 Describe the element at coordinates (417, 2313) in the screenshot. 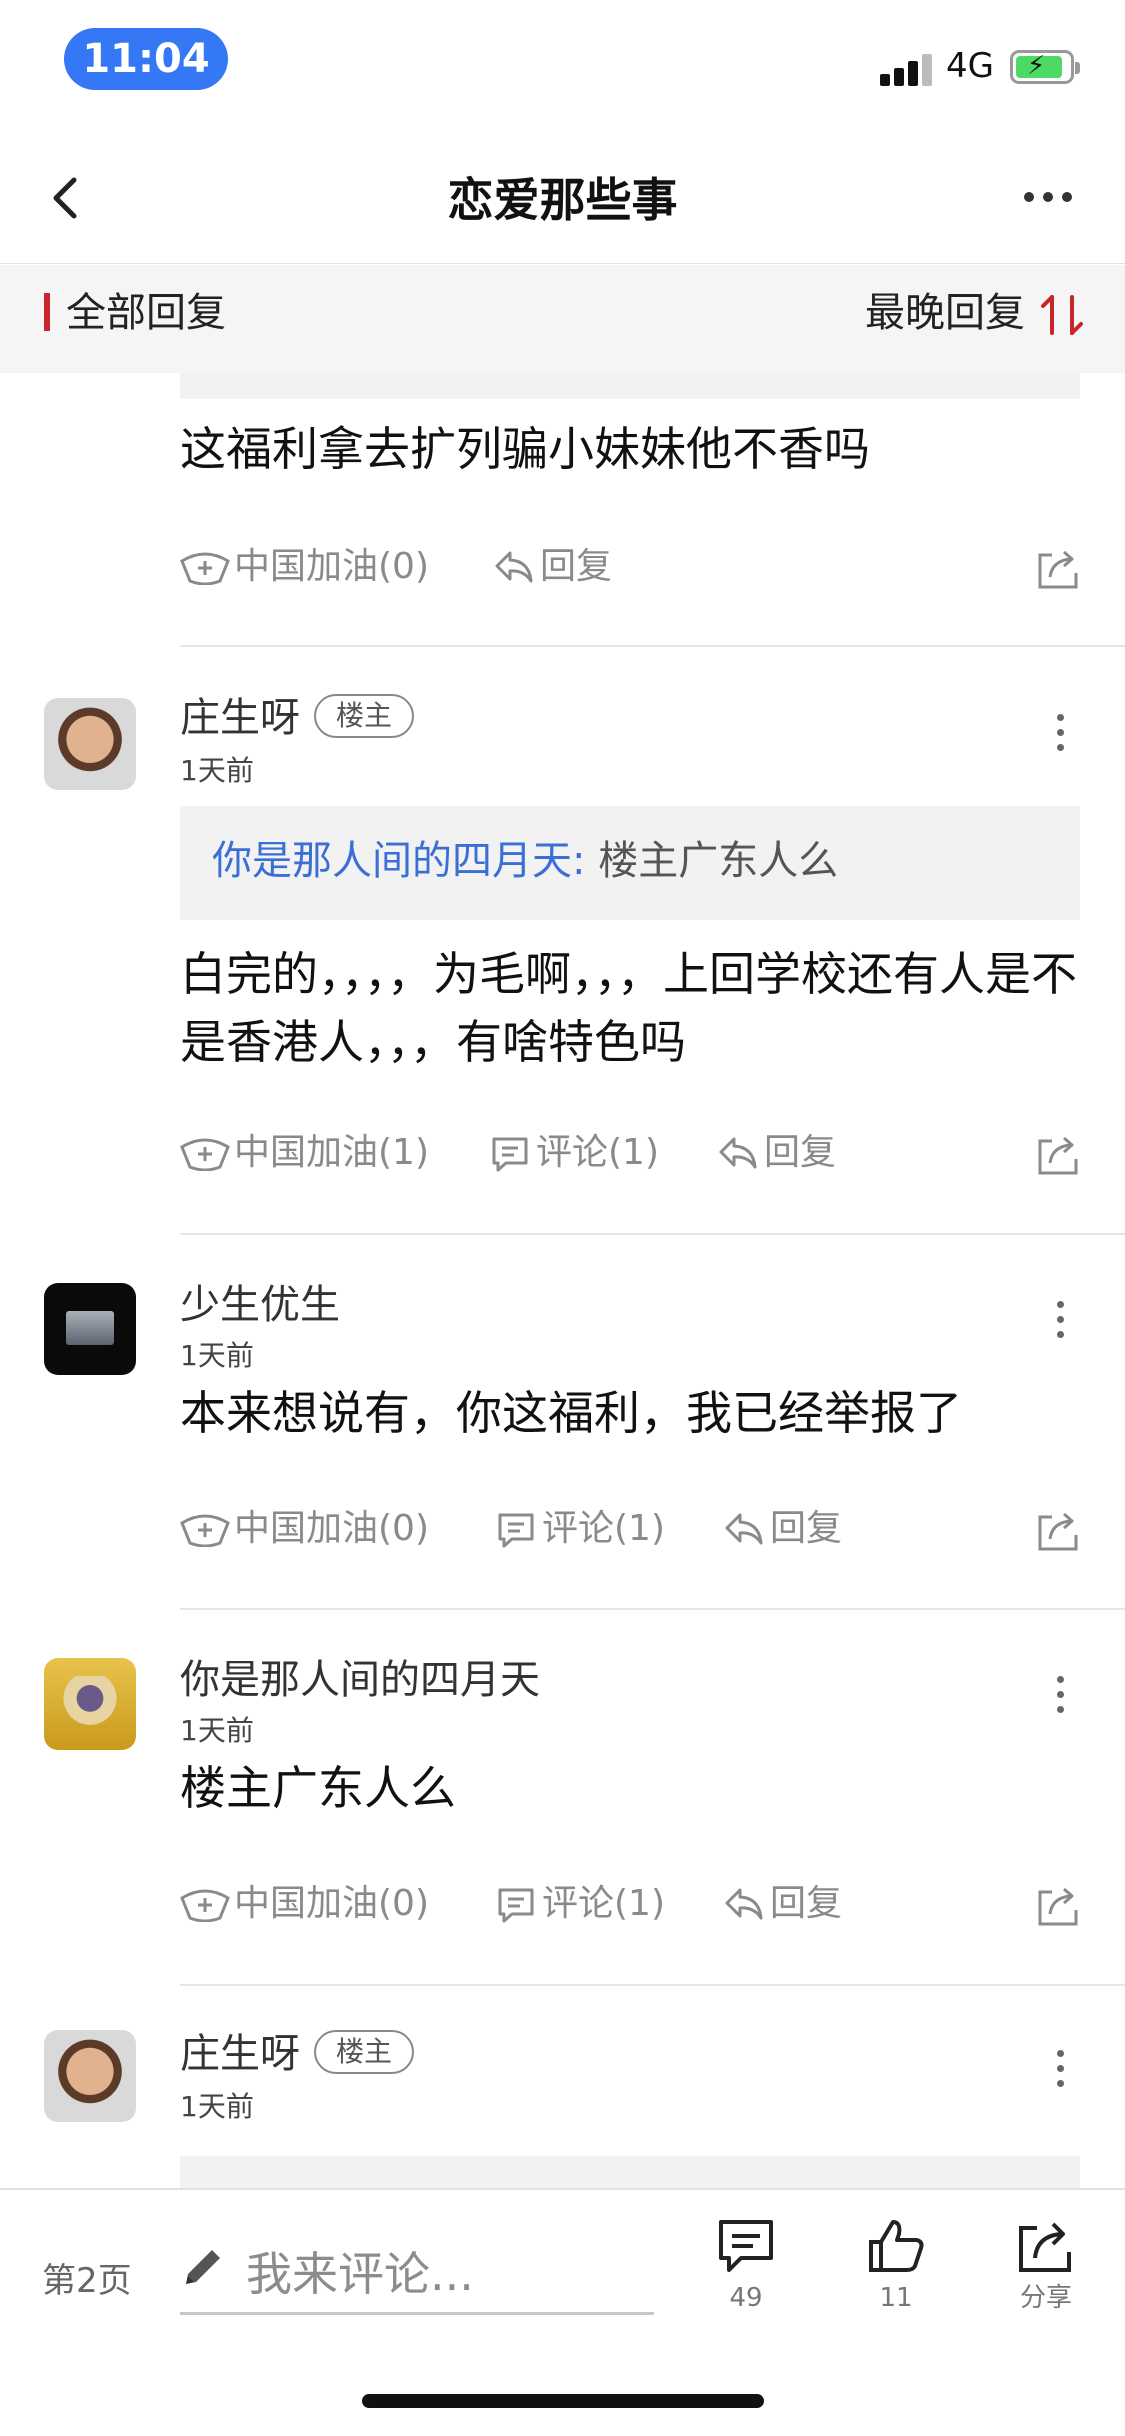

I see `input-underline` at that location.